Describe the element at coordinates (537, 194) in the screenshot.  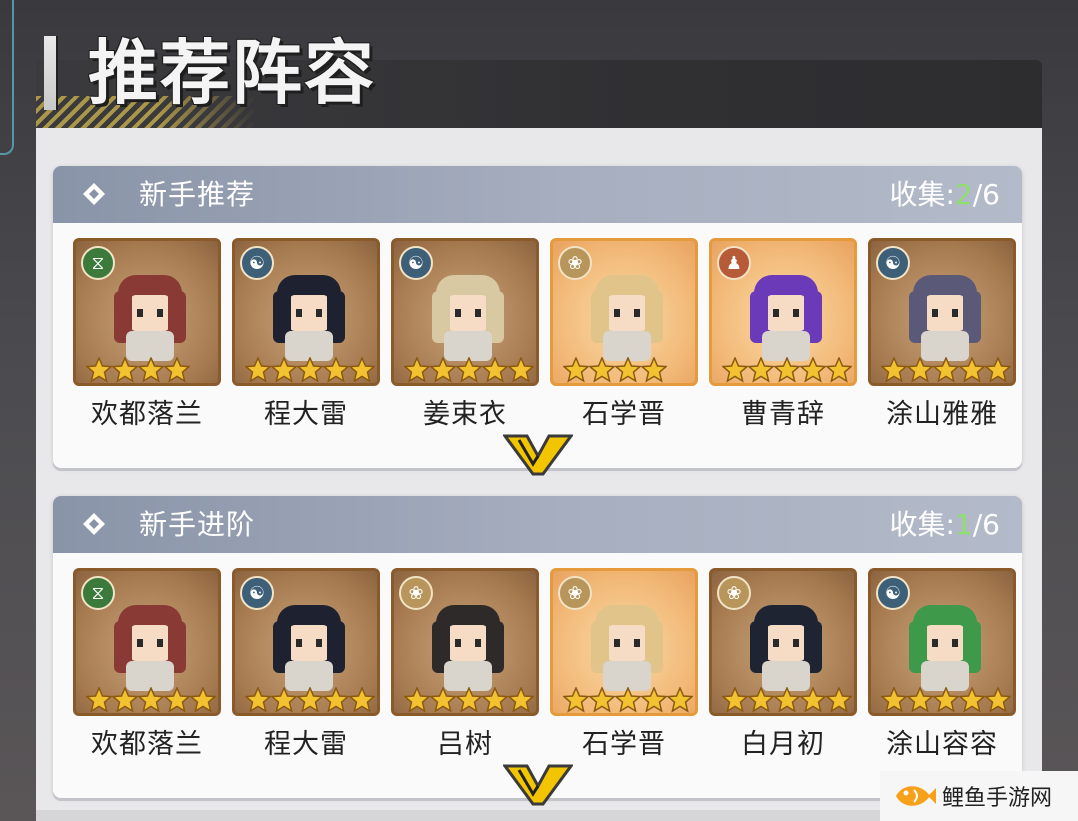
I see `section-header: 新手推荐 收集:2/6` at that location.